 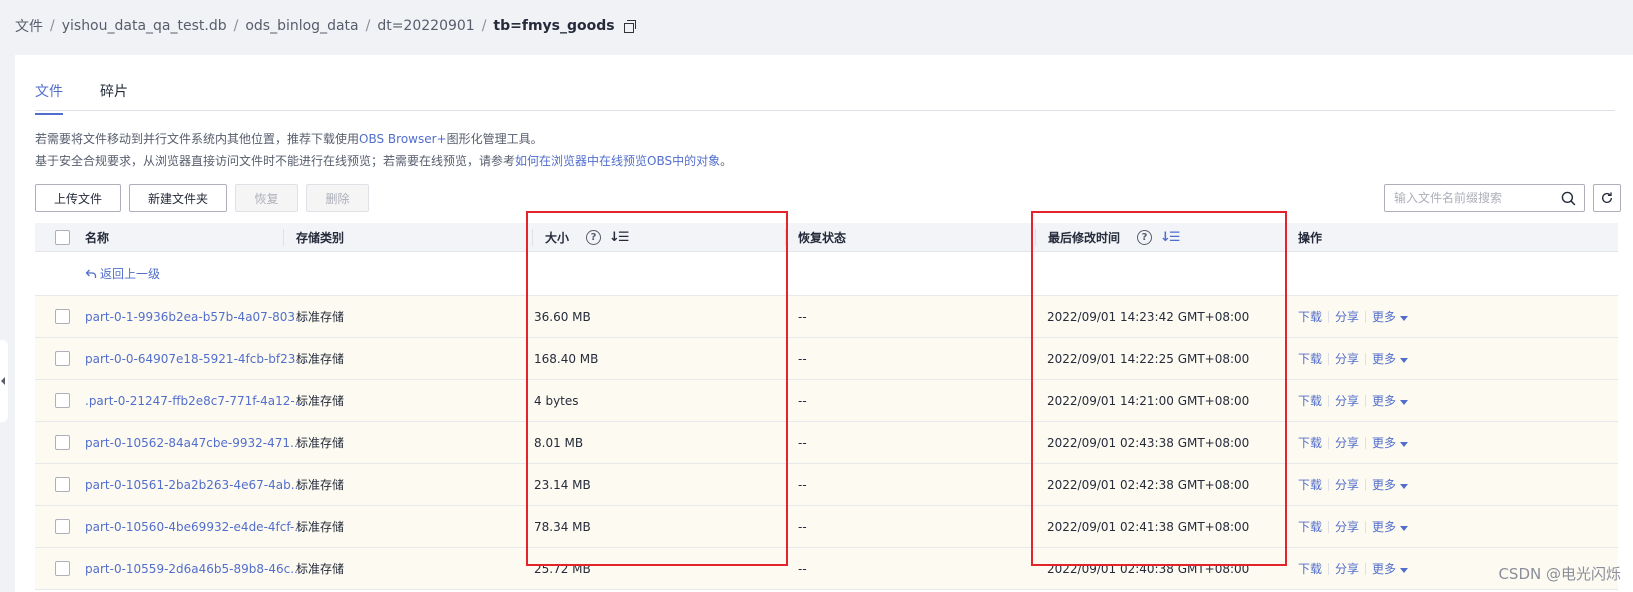 What do you see at coordinates (494, 139) in the screenshot?
I see `notice-text: 图形化管理工具。` at bounding box center [494, 139].